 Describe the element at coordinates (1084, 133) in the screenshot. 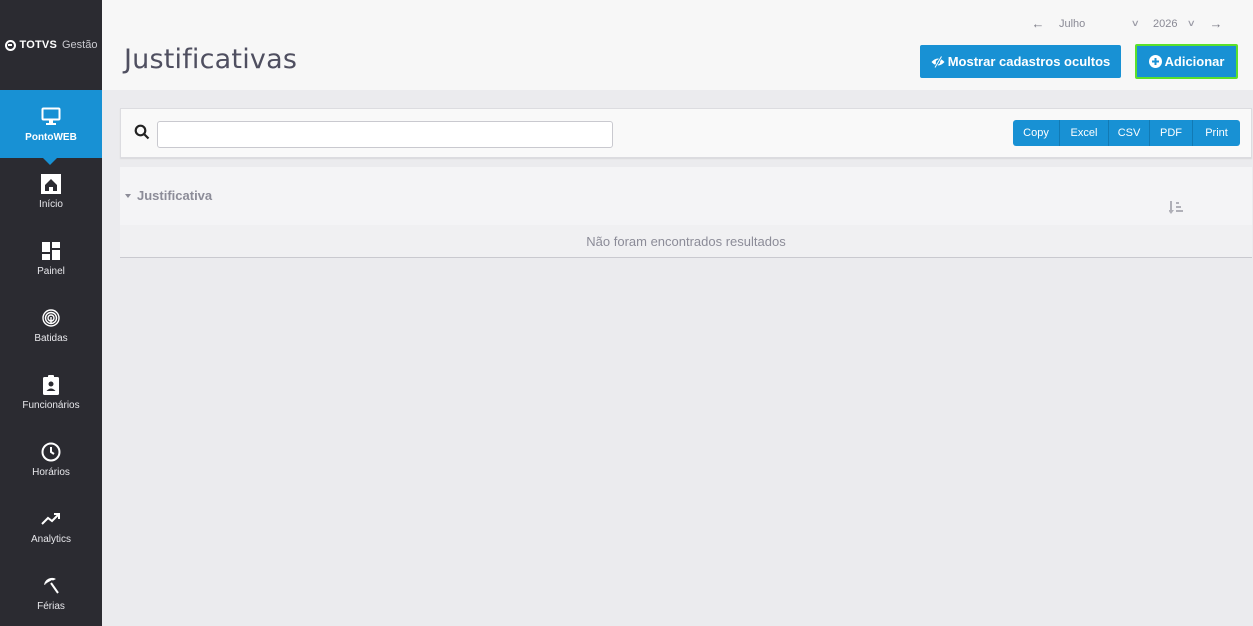

I see `excel-button: Excel` at that location.